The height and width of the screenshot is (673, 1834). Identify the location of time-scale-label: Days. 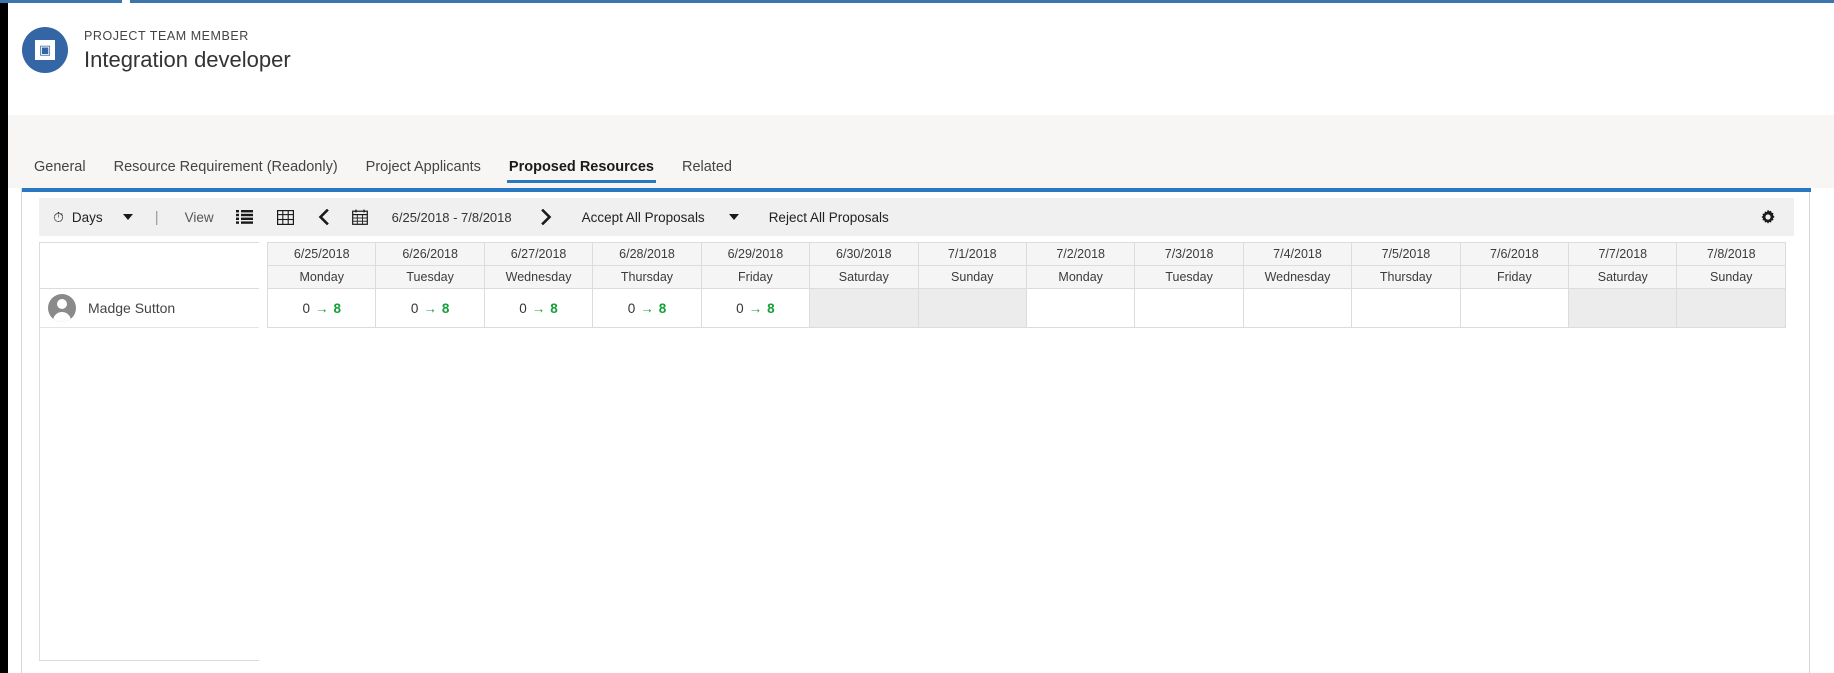
(87, 217).